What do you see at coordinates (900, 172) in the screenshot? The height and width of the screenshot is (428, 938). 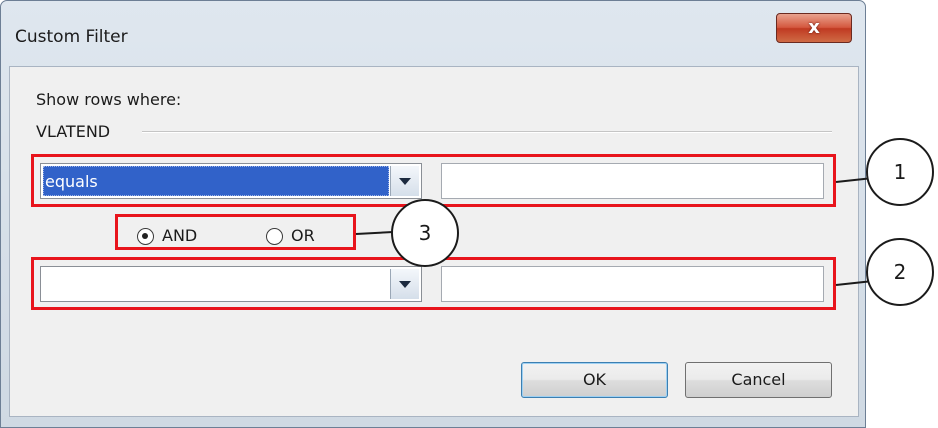 I see `callout-1: 1` at bounding box center [900, 172].